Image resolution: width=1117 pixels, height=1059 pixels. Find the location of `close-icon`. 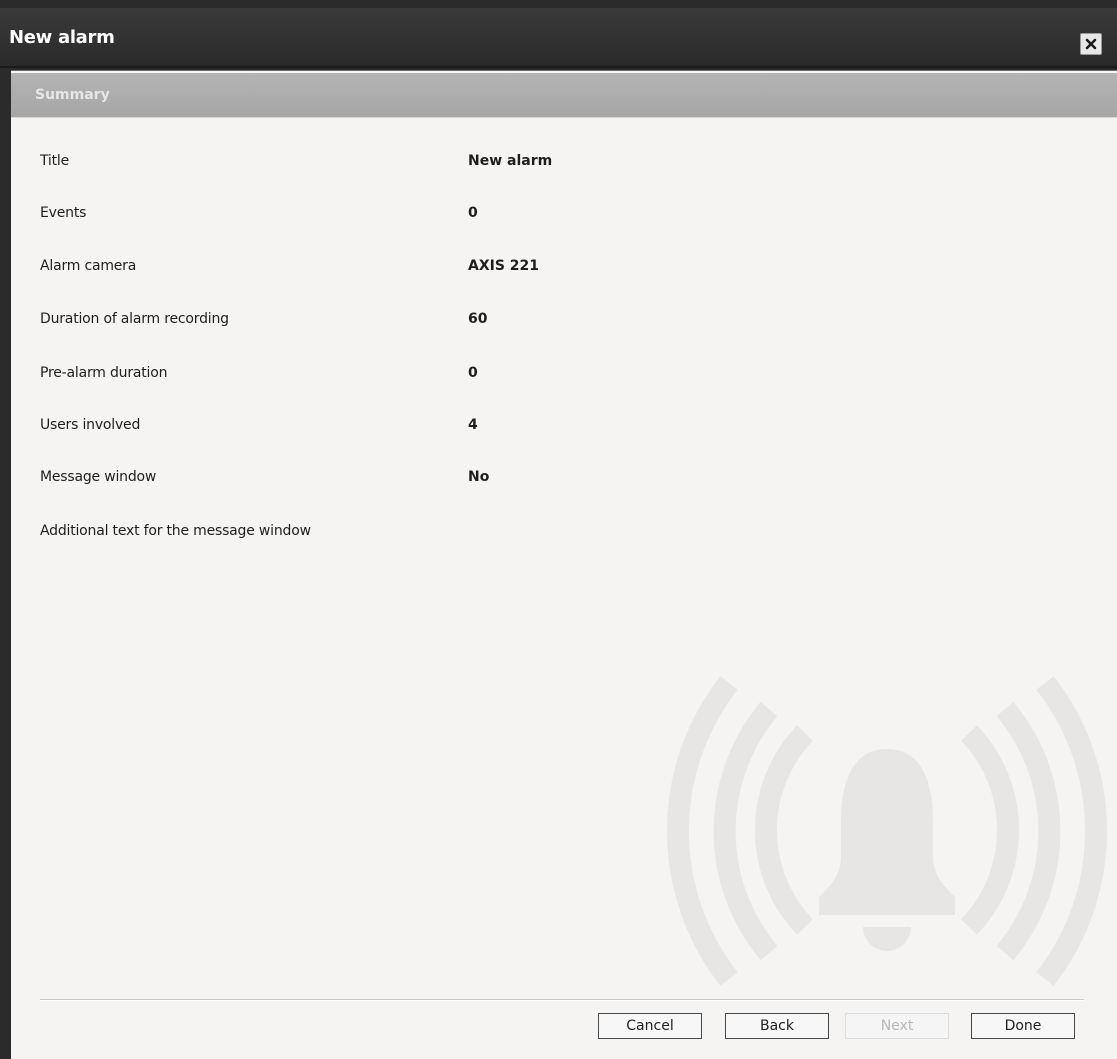

close-icon is located at coordinates (1091, 44).